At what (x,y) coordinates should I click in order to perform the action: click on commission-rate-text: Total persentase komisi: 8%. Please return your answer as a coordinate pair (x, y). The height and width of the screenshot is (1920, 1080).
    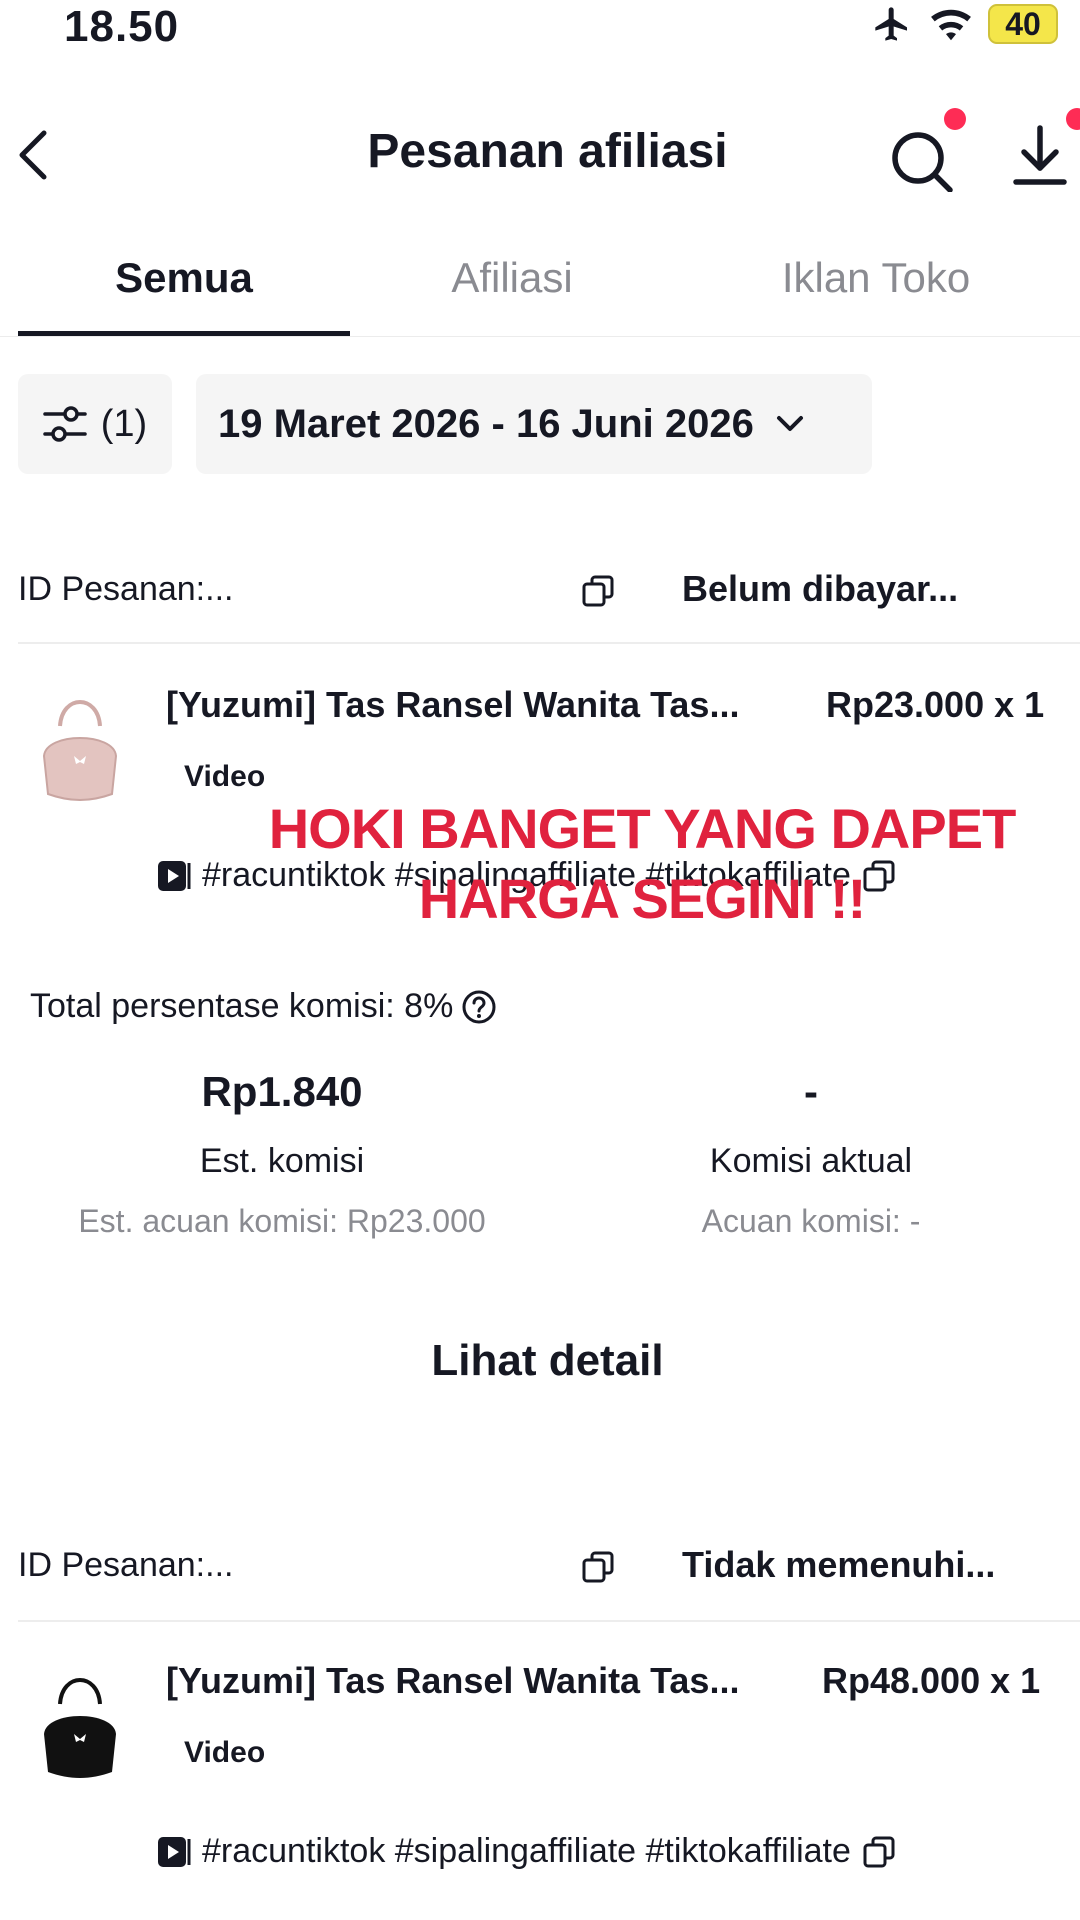
    Looking at the image, I should click on (242, 1006).